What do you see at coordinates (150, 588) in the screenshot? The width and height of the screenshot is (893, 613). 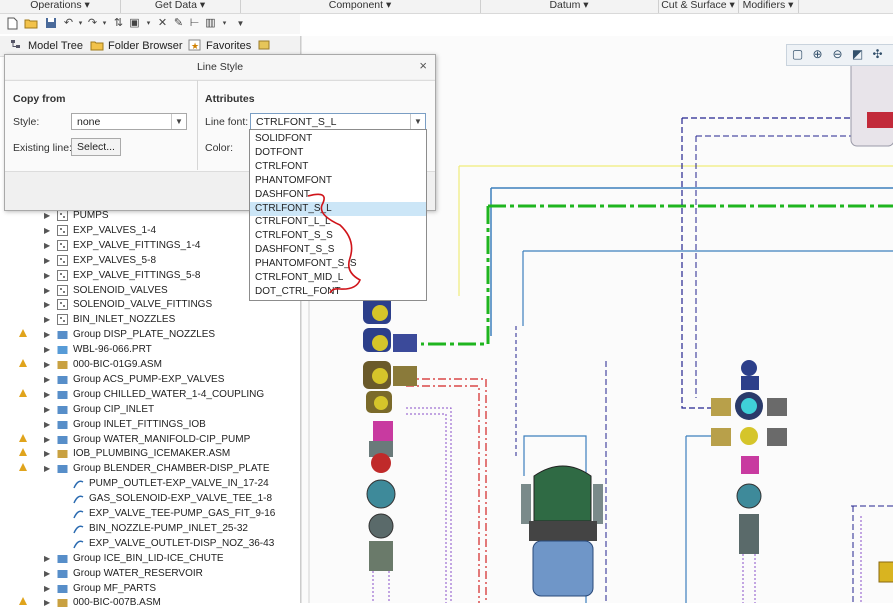 I see `tree-row: ▶ Group MF_PARTS` at bounding box center [150, 588].